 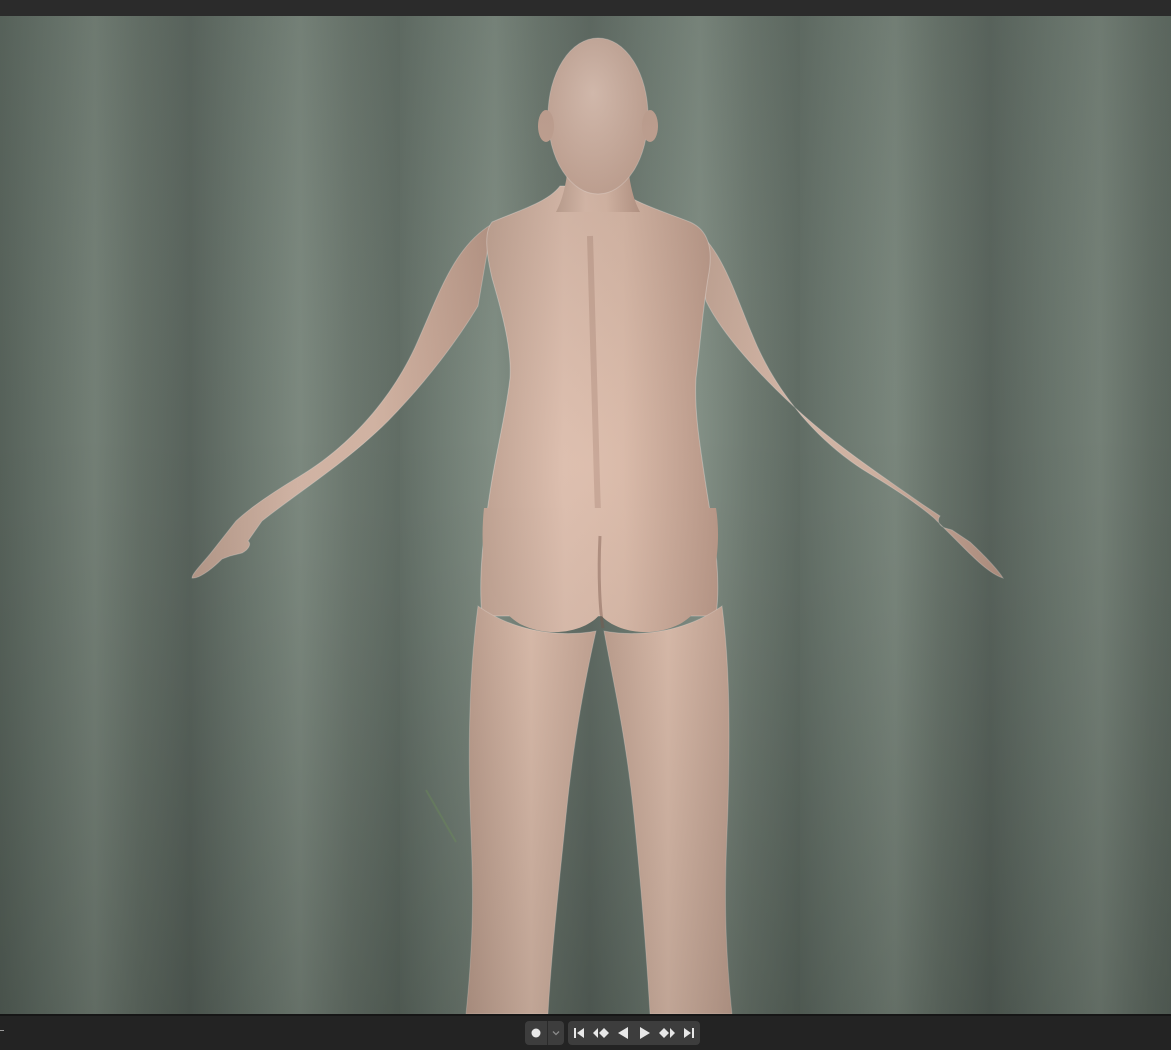 I want to click on record-keyframe-button, so click(x=536, y=1033).